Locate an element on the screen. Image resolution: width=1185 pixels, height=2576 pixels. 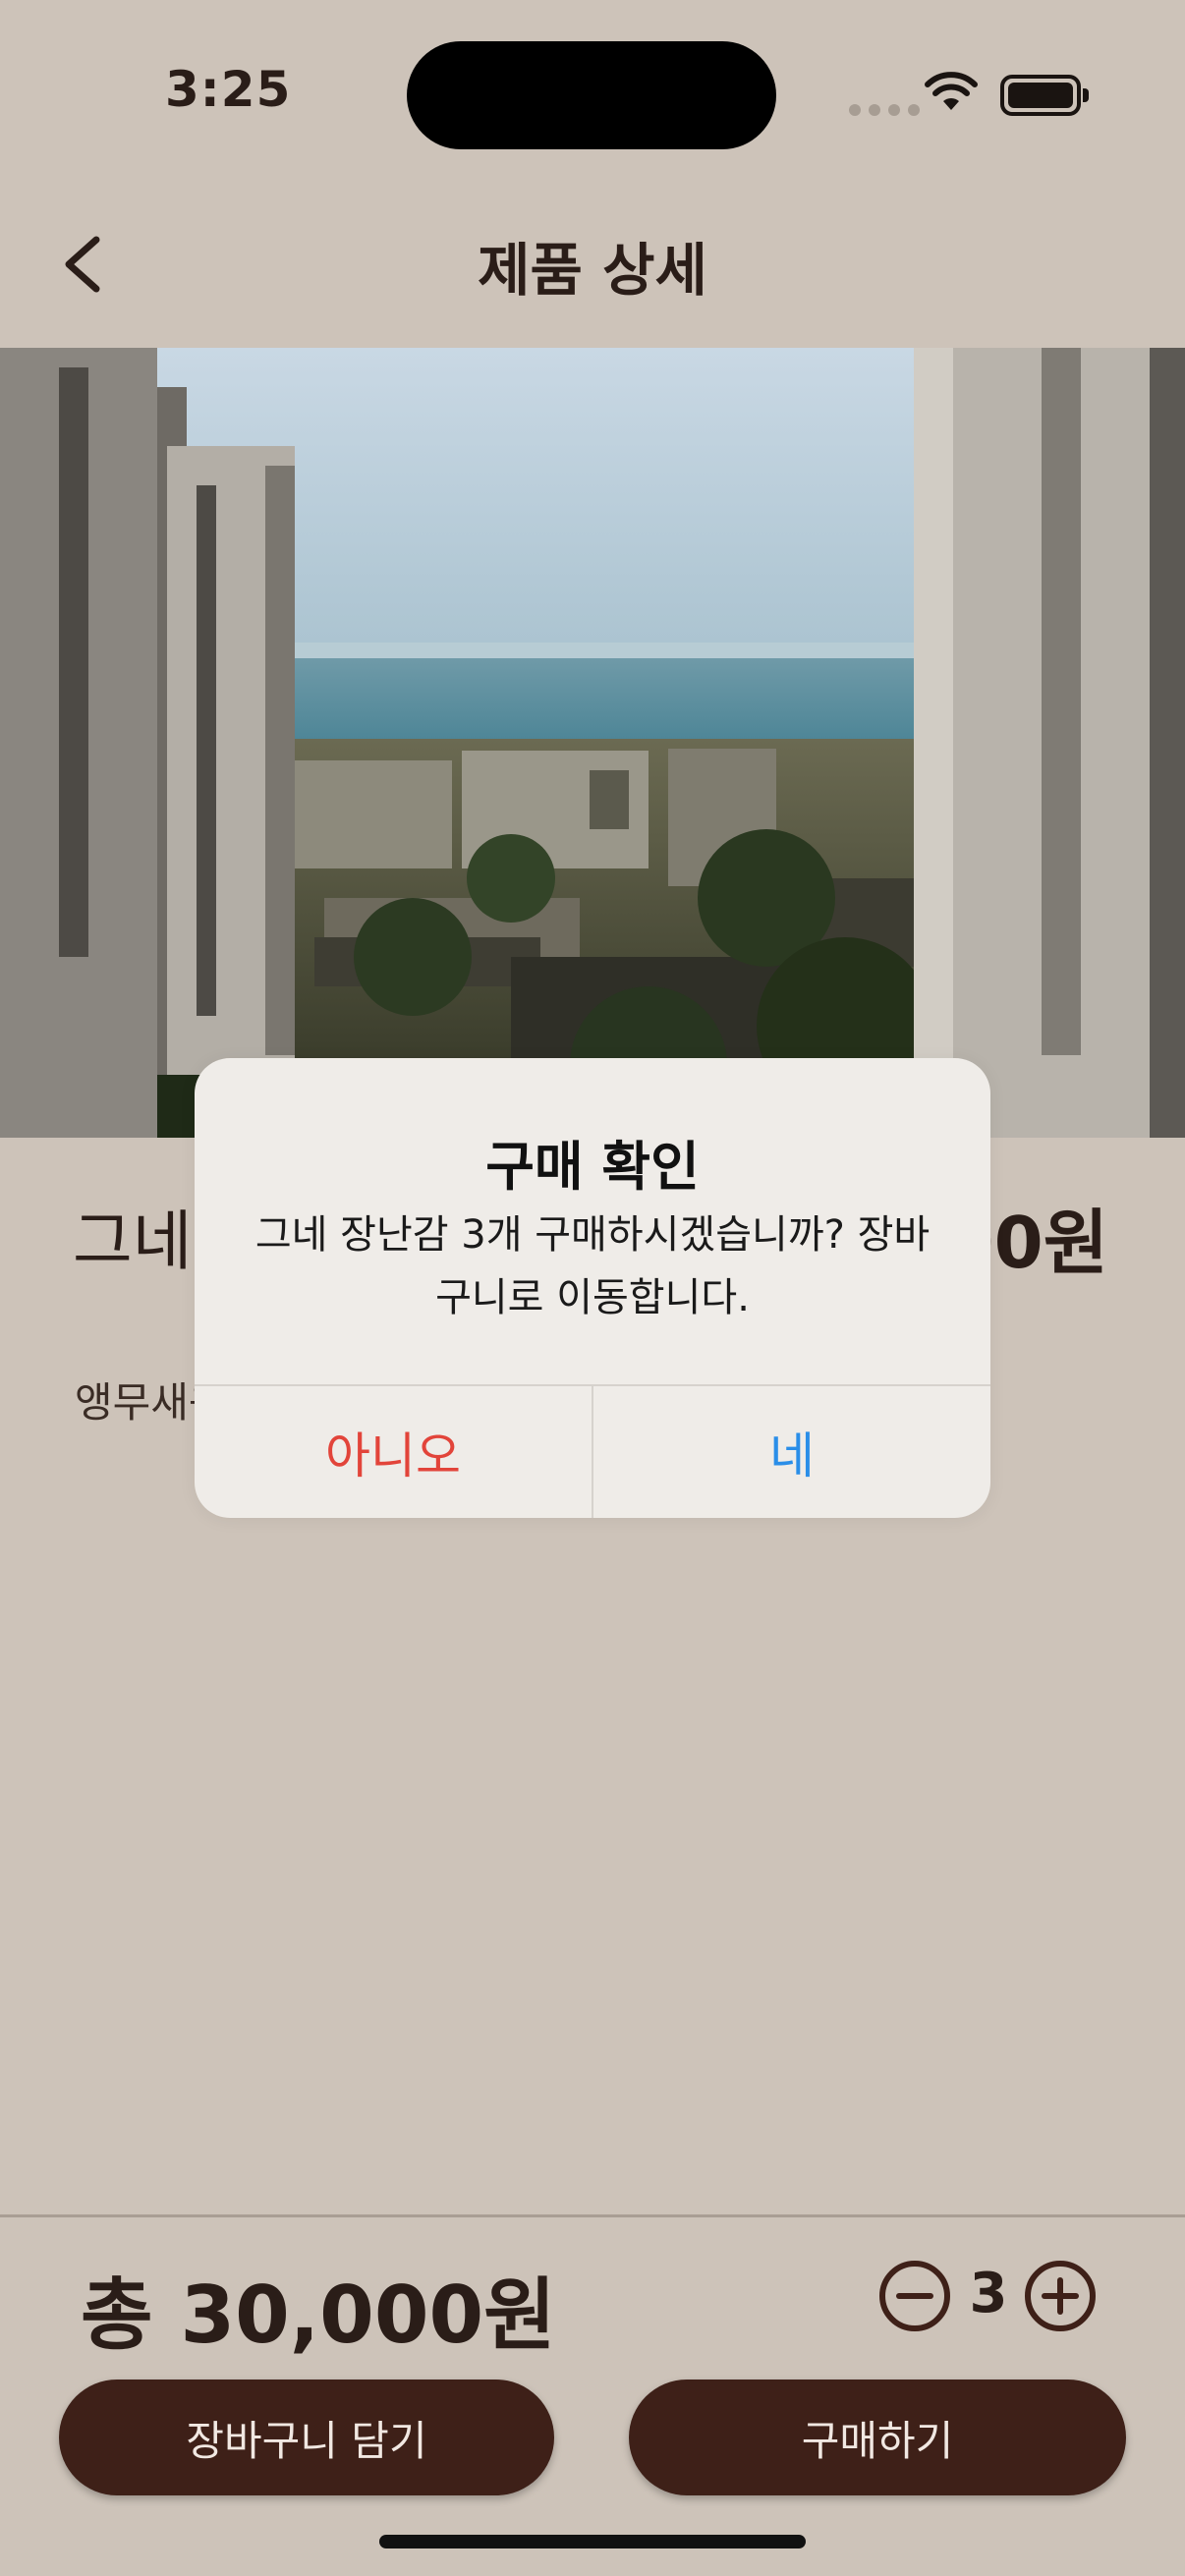
alert-message: 그네 장난감 3개 구매하시겠습니까? 장바구니로 이동합니다. is located at coordinates (592, 1266).